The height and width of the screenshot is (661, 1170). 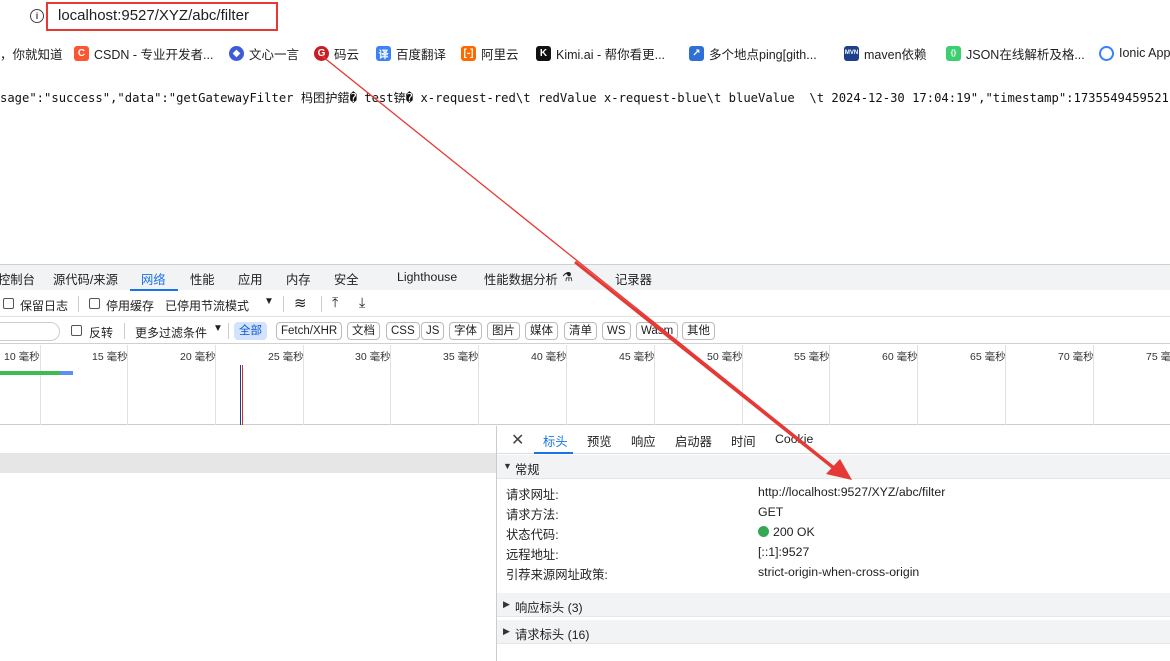 What do you see at coordinates (37, 16) in the screenshot?
I see `site-info-icon: i` at bounding box center [37, 16].